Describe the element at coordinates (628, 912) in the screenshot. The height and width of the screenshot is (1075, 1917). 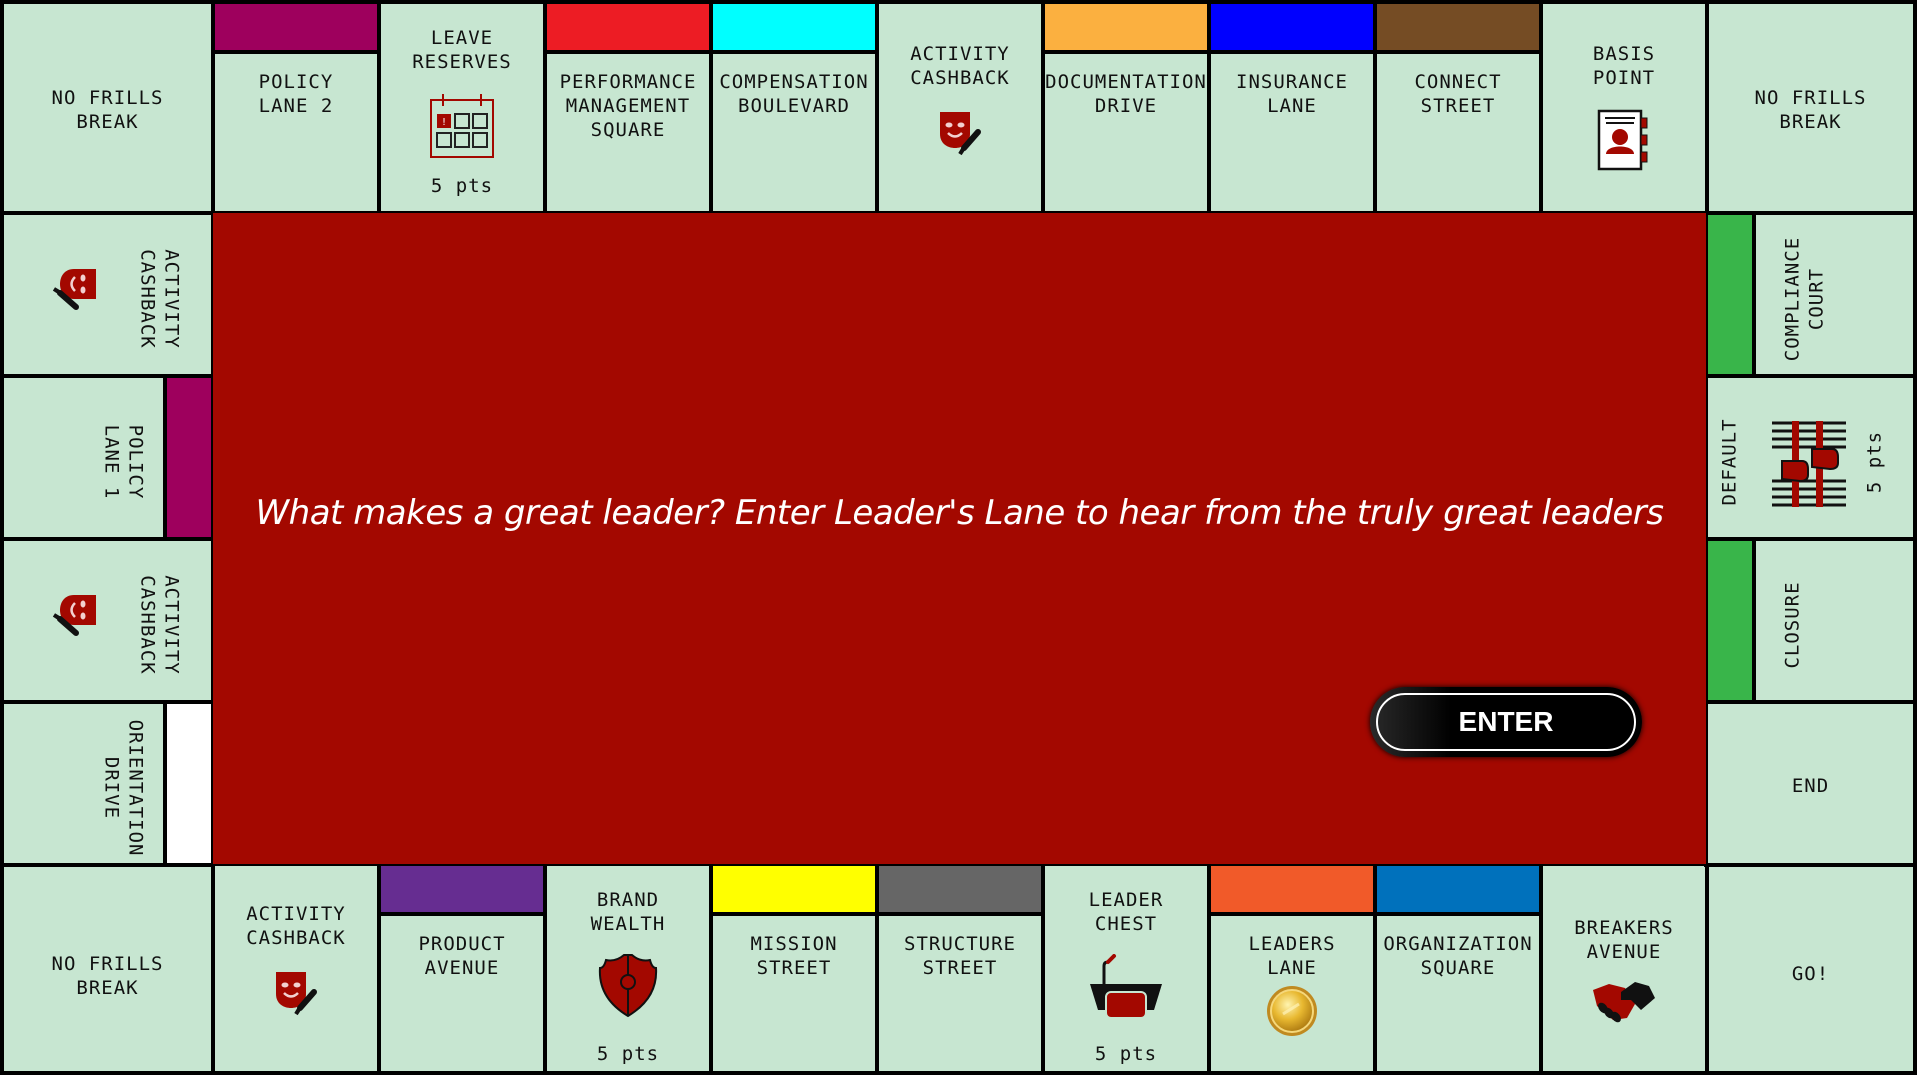
I see `space-label: BRAND WEALTH` at that location.